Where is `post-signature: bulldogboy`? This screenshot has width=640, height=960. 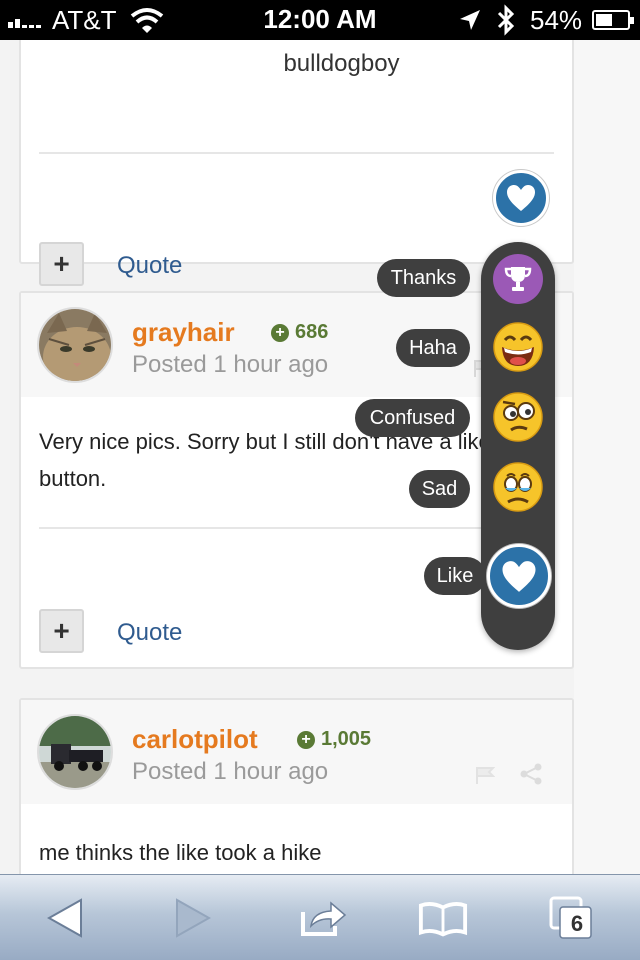
post-signature: bulldogboy is located at coordinates (341, 63).